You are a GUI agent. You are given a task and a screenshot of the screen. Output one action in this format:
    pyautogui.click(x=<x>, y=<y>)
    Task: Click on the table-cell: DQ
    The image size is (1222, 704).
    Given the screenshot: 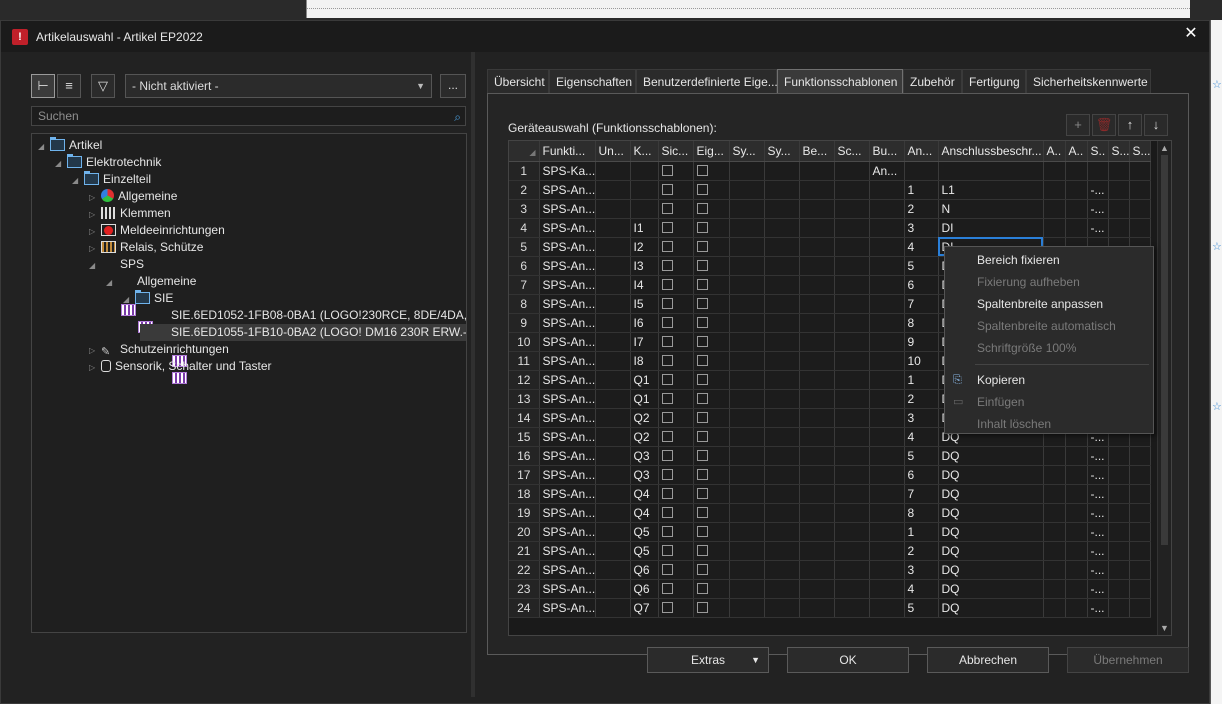 What is the action you would take?
    pyautogui.click(x=991, y=513)
    